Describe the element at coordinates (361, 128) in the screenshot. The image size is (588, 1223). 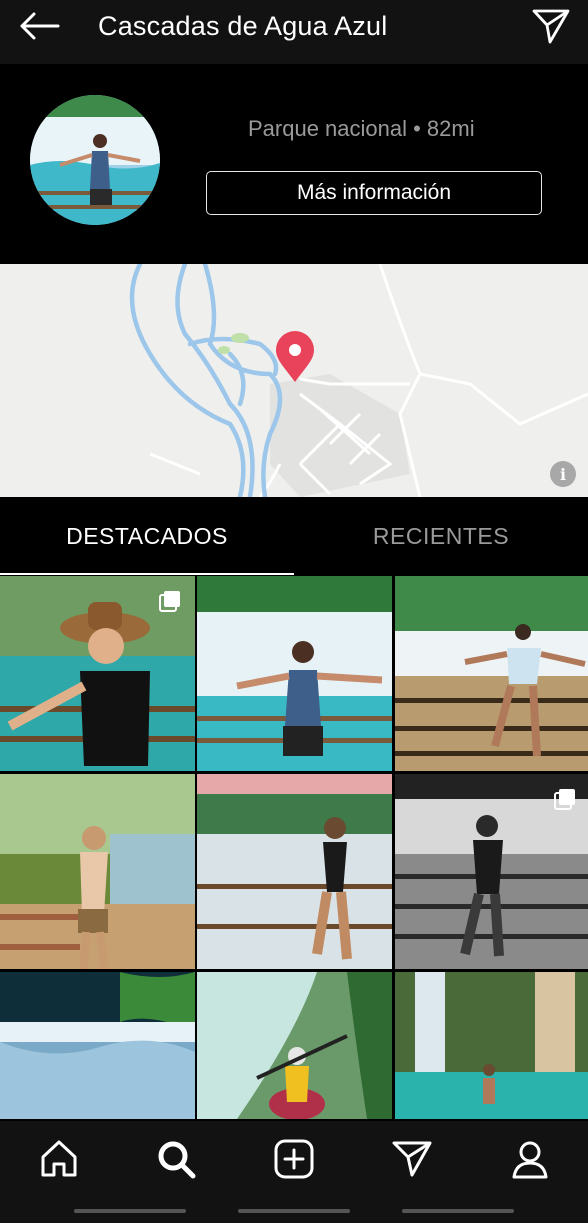
I see `location-meta: Parque nacional • 82mi` at that location.